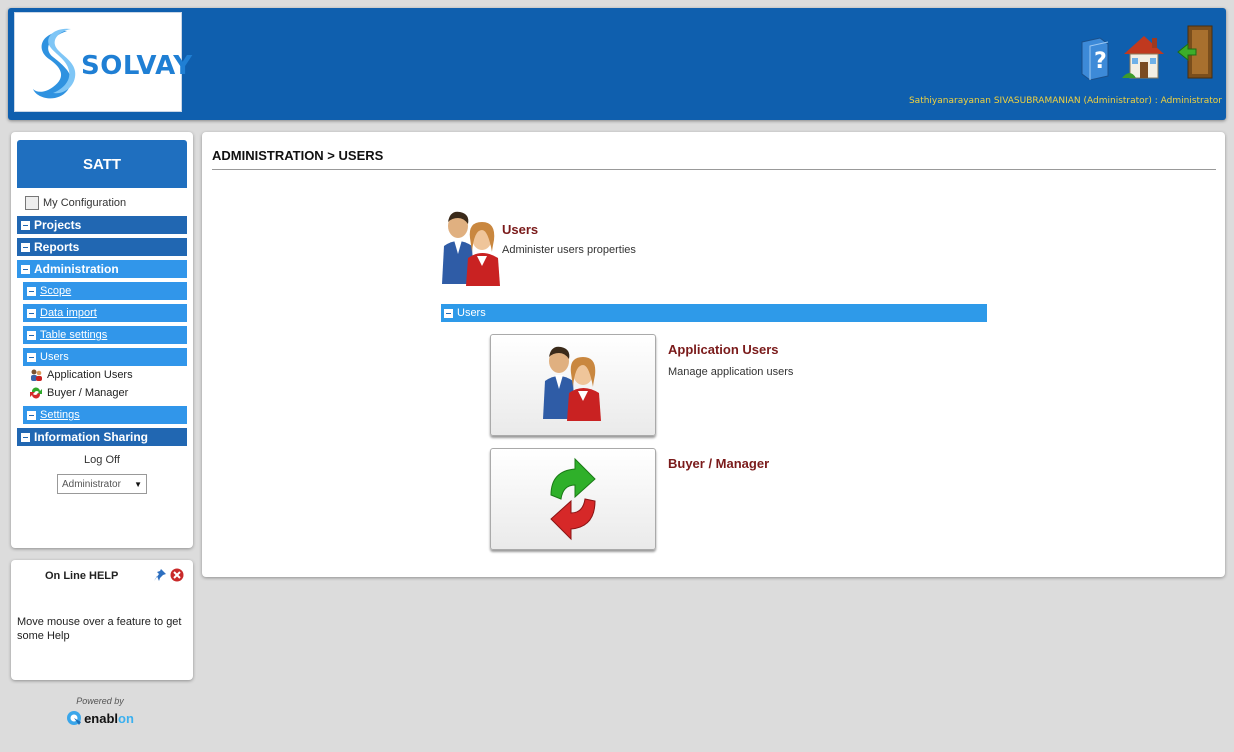 Image resolution: width=1234 pixels, height=752 pixels. I want to click on enablon-wordmark-prefix: enabl, so click(101, 718).